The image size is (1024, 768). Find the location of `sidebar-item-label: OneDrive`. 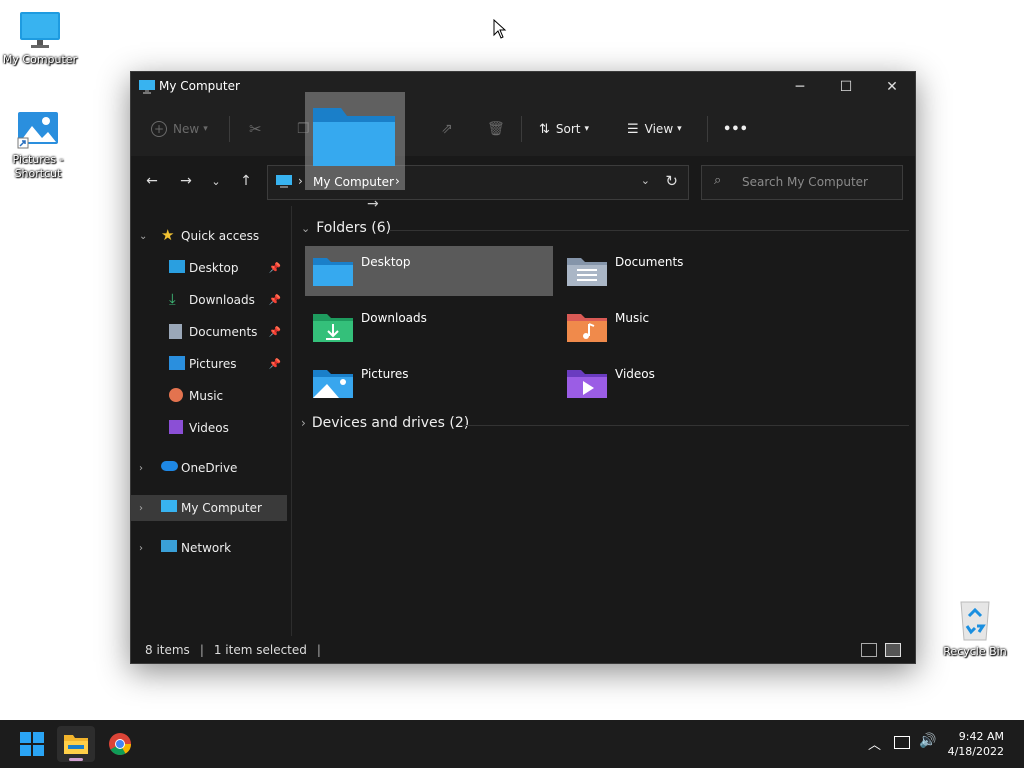

sidebar-item-label: OneDrive is located at coordinates (209, 468).